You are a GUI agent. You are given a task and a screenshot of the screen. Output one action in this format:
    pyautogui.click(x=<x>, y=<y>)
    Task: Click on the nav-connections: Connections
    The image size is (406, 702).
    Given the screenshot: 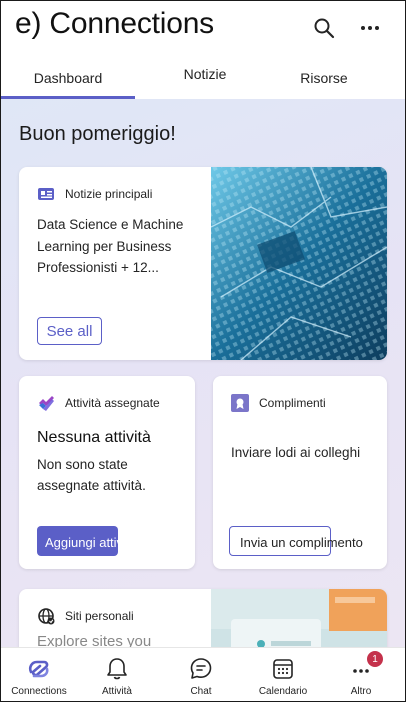 What is the action you would take?
    pyautogui.click(x=39, y=674)
    